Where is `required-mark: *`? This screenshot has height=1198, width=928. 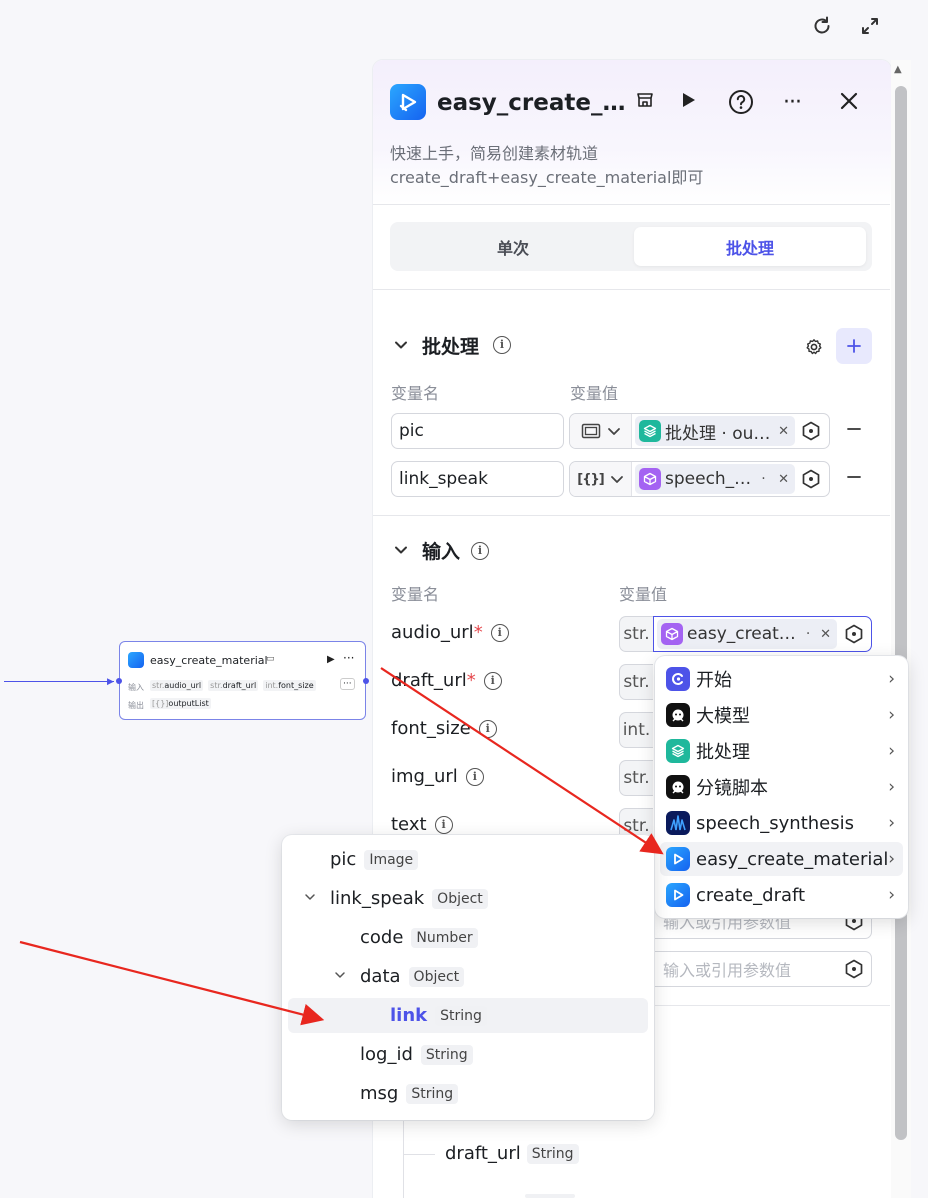
required-mark: * is located at coordinates (478, 632).